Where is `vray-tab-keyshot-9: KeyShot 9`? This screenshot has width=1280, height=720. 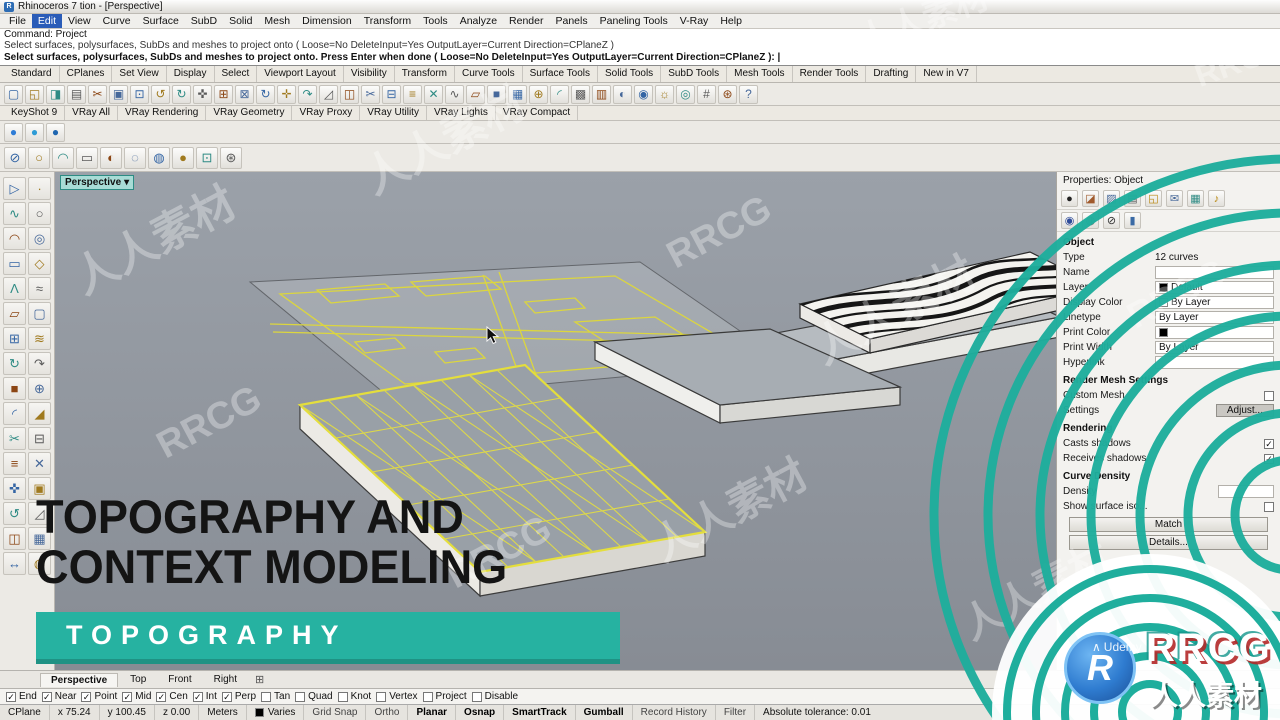
vray-tab-keyshot-9: KeyShot 9 is located at coordinates (35, 113).